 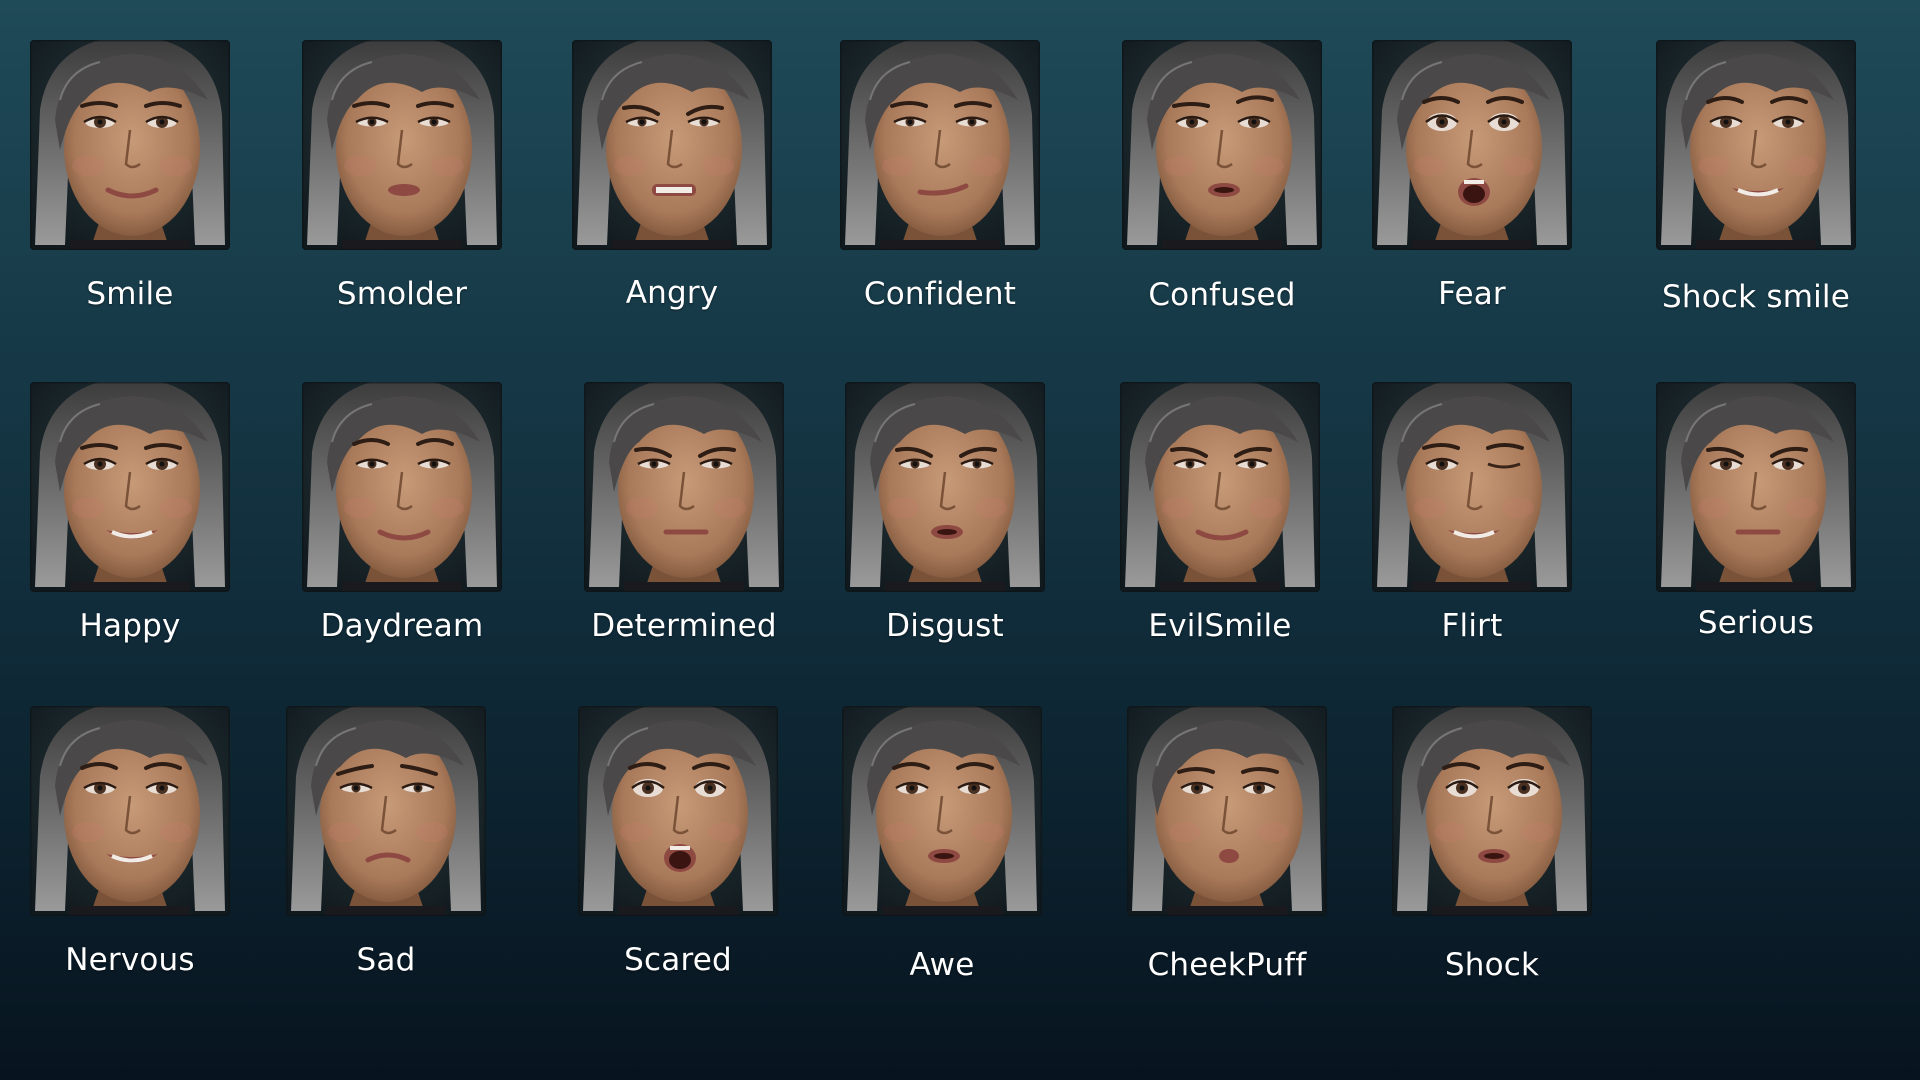 I want to click on face-portrait-disgust, so click(x=945, y=487).